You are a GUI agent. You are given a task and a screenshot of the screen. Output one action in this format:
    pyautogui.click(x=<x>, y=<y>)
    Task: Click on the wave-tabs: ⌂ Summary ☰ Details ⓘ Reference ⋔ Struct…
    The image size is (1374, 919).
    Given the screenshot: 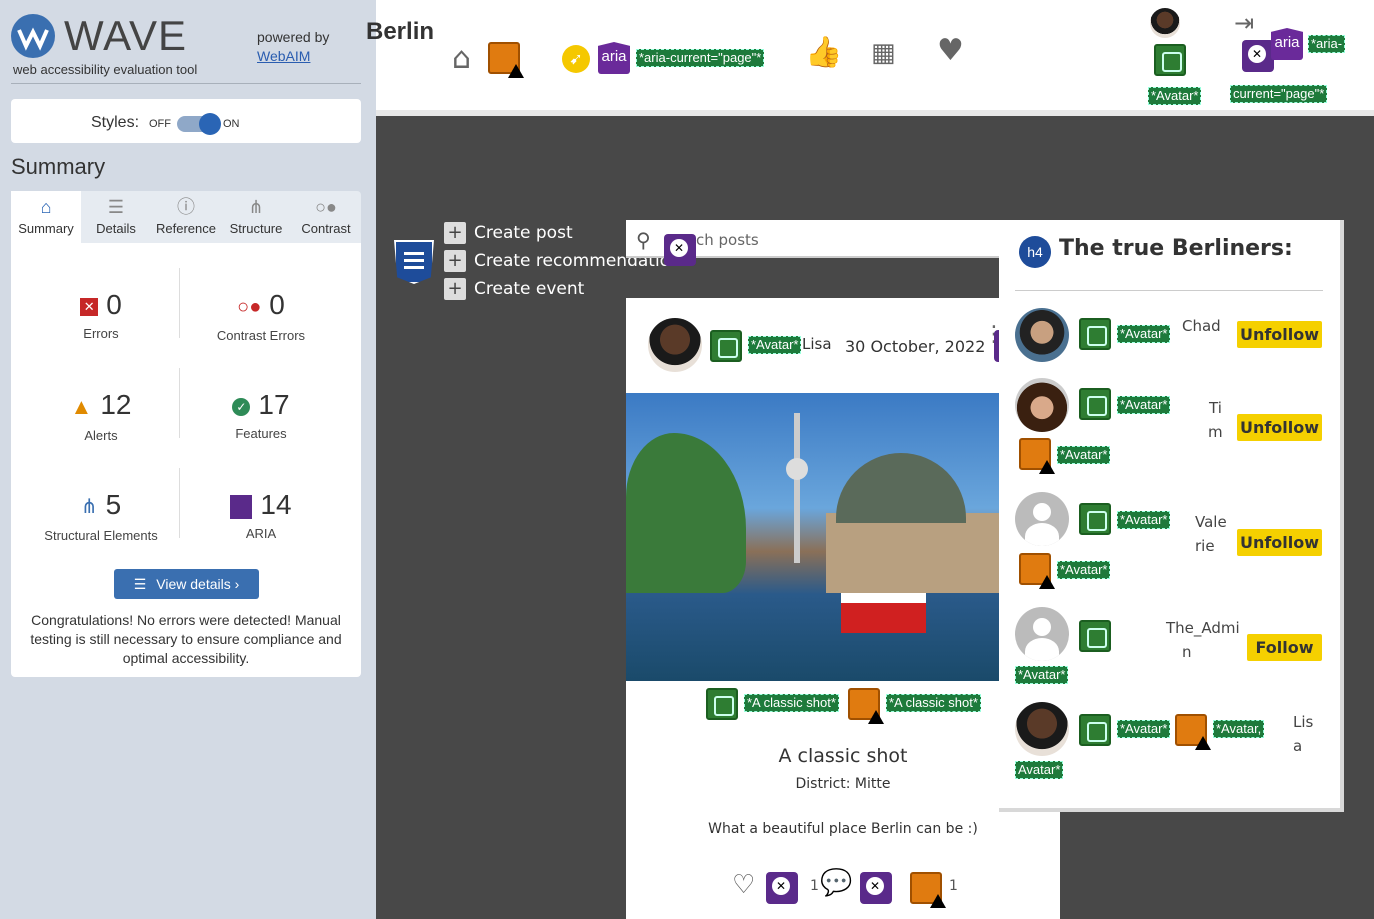 What is the action you would take?
    pyautogui.click(x=186, y=217)
    